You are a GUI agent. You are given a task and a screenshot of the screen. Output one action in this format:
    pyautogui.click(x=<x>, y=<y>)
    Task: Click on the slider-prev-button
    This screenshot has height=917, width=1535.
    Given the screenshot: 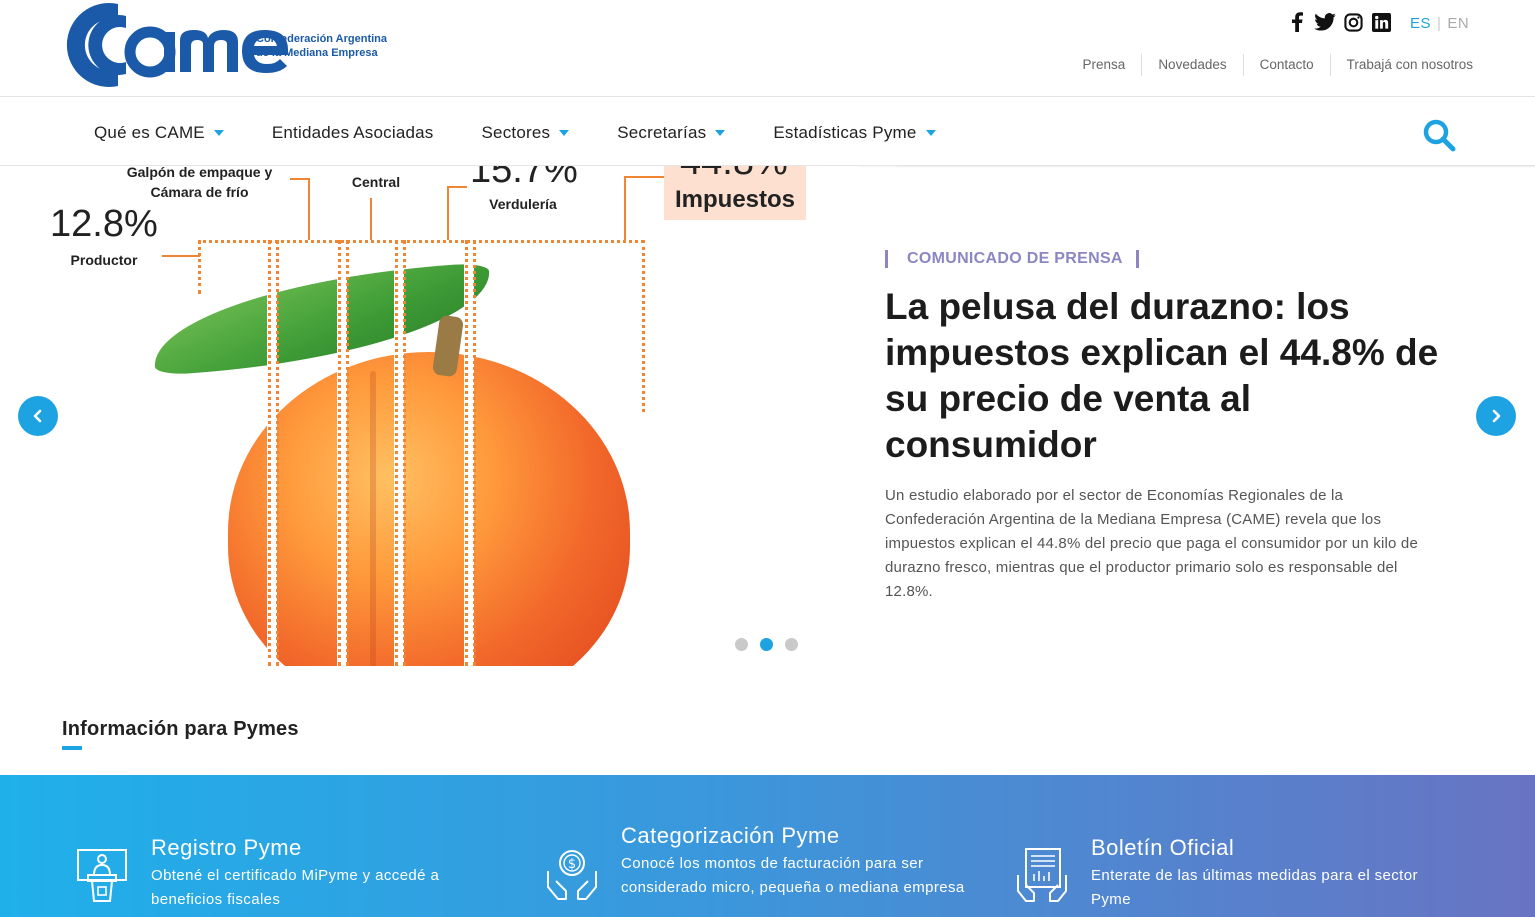 What is the action you would take?
    pyautogui.click(x=38, y=416)
    